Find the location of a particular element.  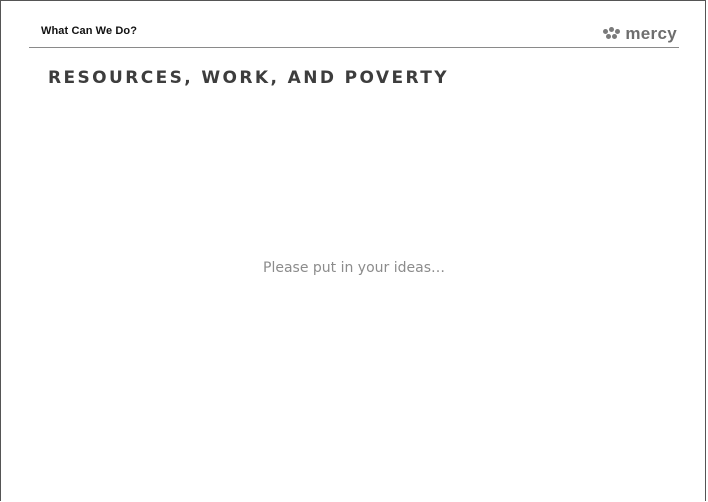

section-label: What Can We Do? is located at coordinates (89, 31).